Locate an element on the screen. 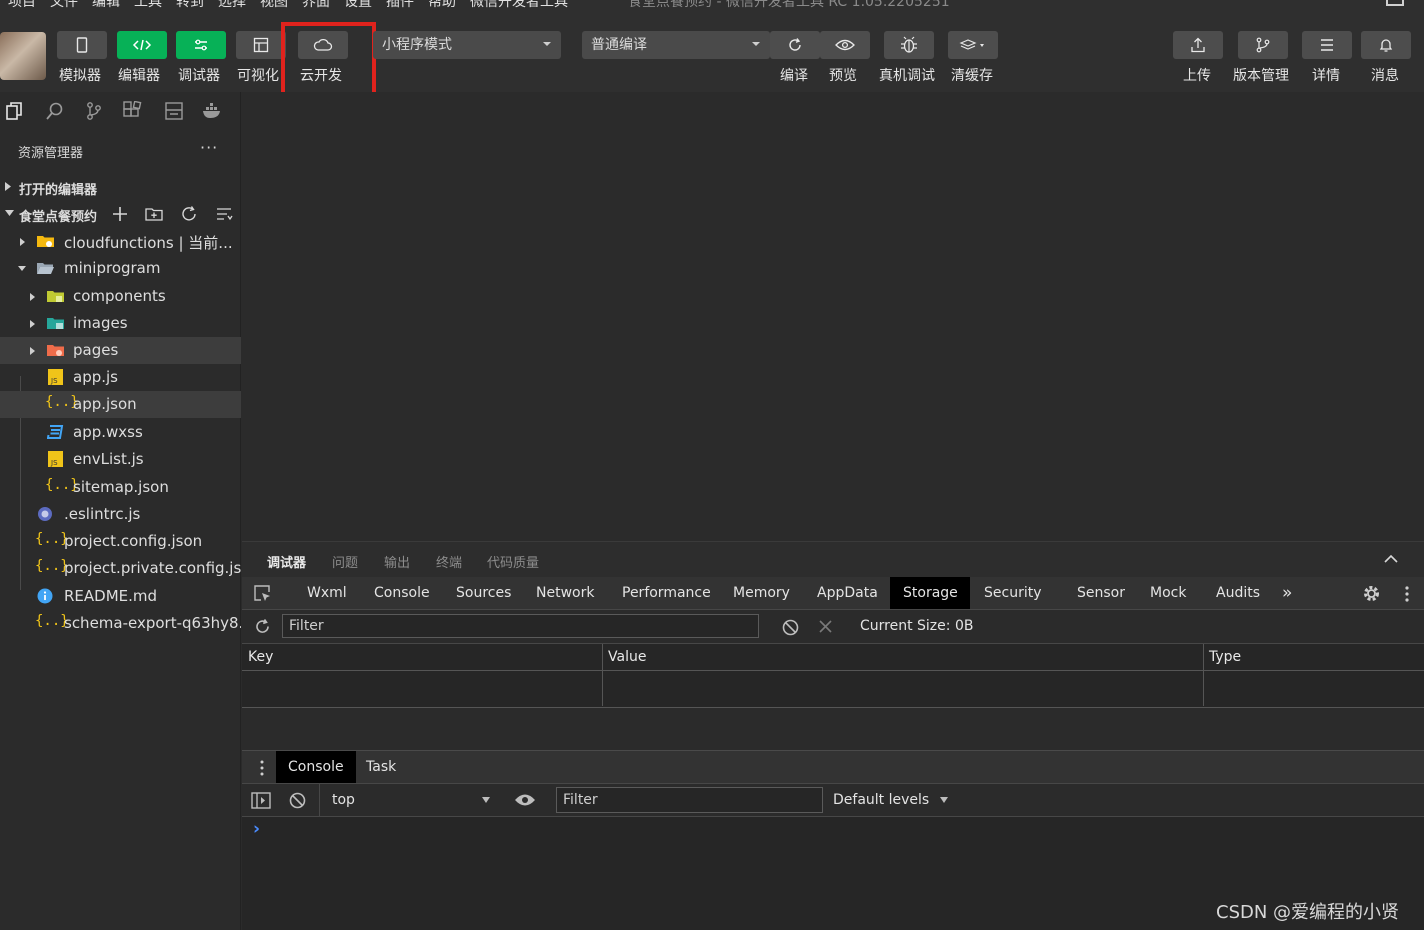 This screenshot has height=930, width=1424. menu-goto: 转到 is located at coordinates (190, 5).